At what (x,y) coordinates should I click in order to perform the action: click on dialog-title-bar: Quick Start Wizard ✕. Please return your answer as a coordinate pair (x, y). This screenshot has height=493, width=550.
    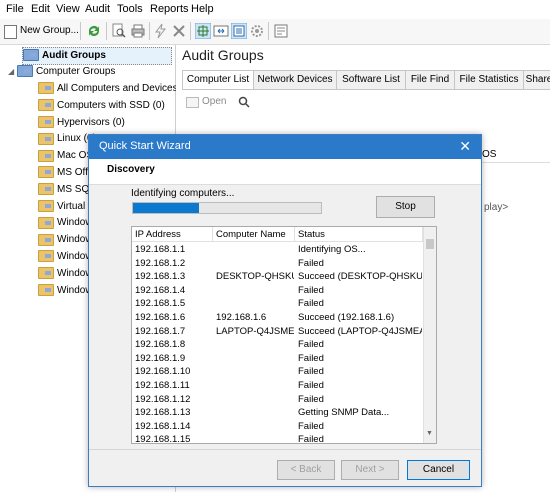
    Looking at the image, I should click on (285, 147).